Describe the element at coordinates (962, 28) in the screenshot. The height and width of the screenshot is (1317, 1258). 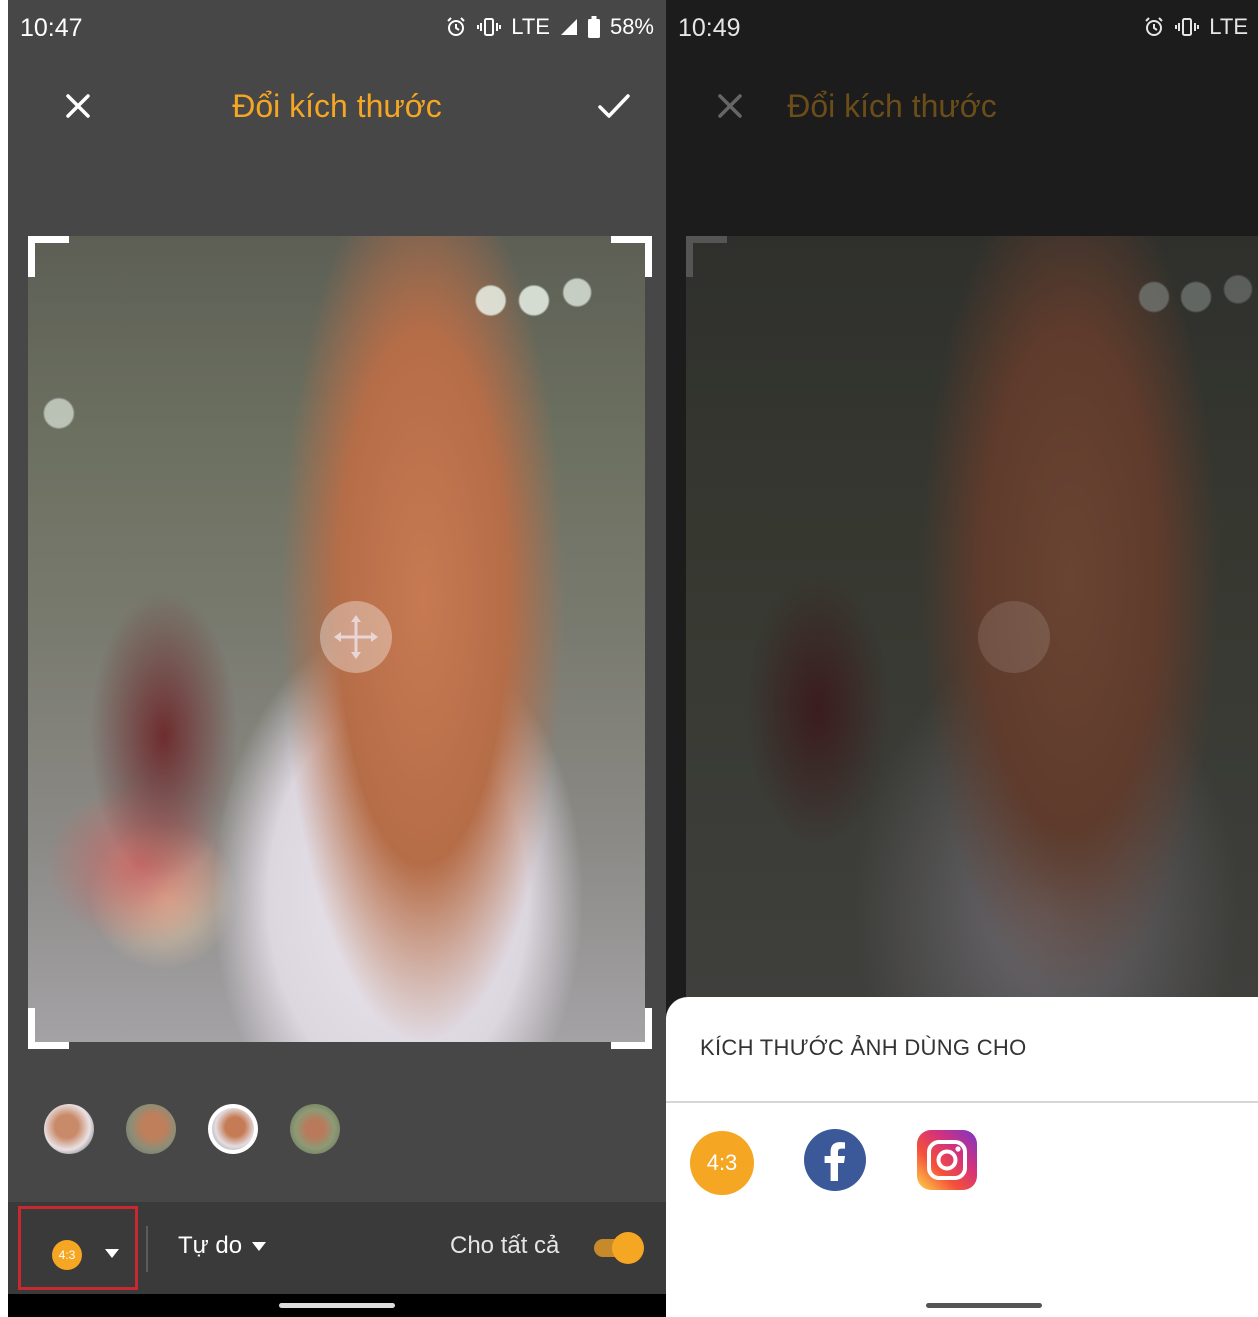
I see `status-bar: 10:49 LTE` at that location.